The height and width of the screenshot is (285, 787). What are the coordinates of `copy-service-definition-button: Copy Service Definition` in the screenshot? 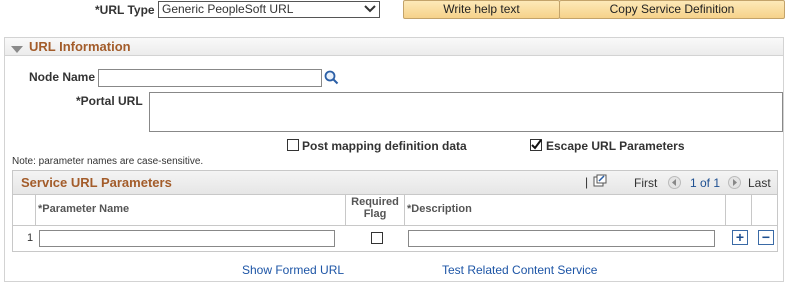 It's located at (672, 9).